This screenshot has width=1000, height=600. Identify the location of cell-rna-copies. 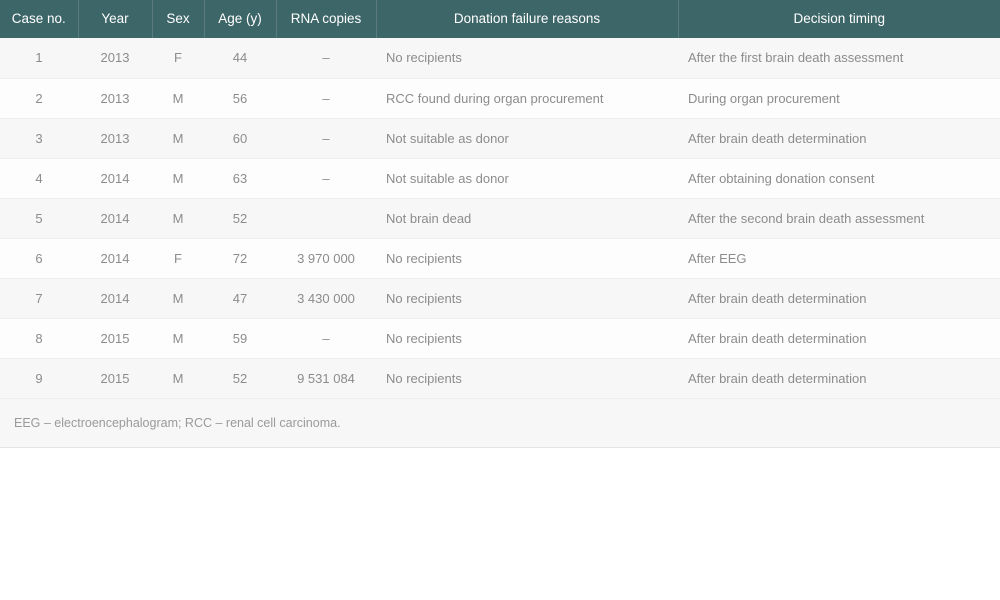
(326, 218).